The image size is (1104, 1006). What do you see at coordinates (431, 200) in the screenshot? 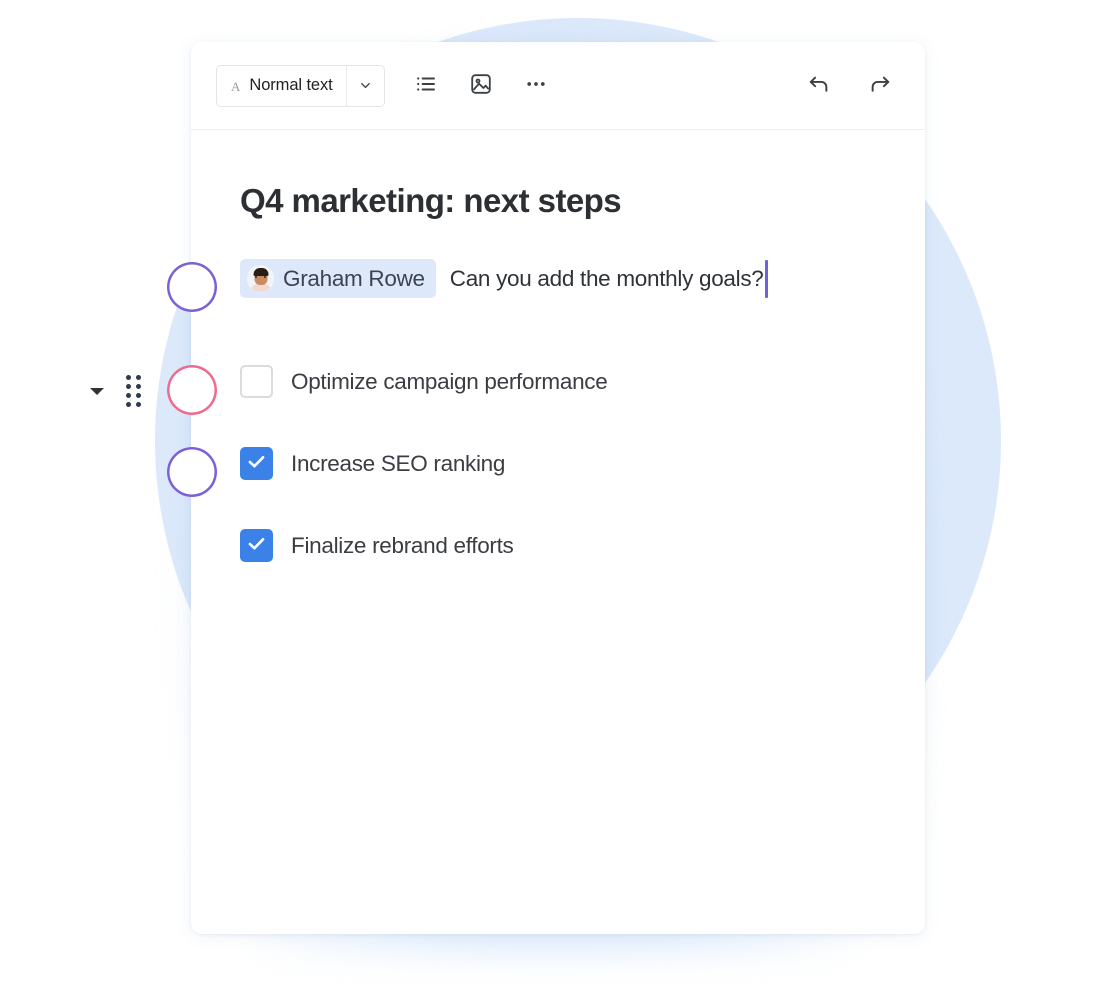
I see `page-title: Q4 marketing: next steps` at bounding box center [431, 200].